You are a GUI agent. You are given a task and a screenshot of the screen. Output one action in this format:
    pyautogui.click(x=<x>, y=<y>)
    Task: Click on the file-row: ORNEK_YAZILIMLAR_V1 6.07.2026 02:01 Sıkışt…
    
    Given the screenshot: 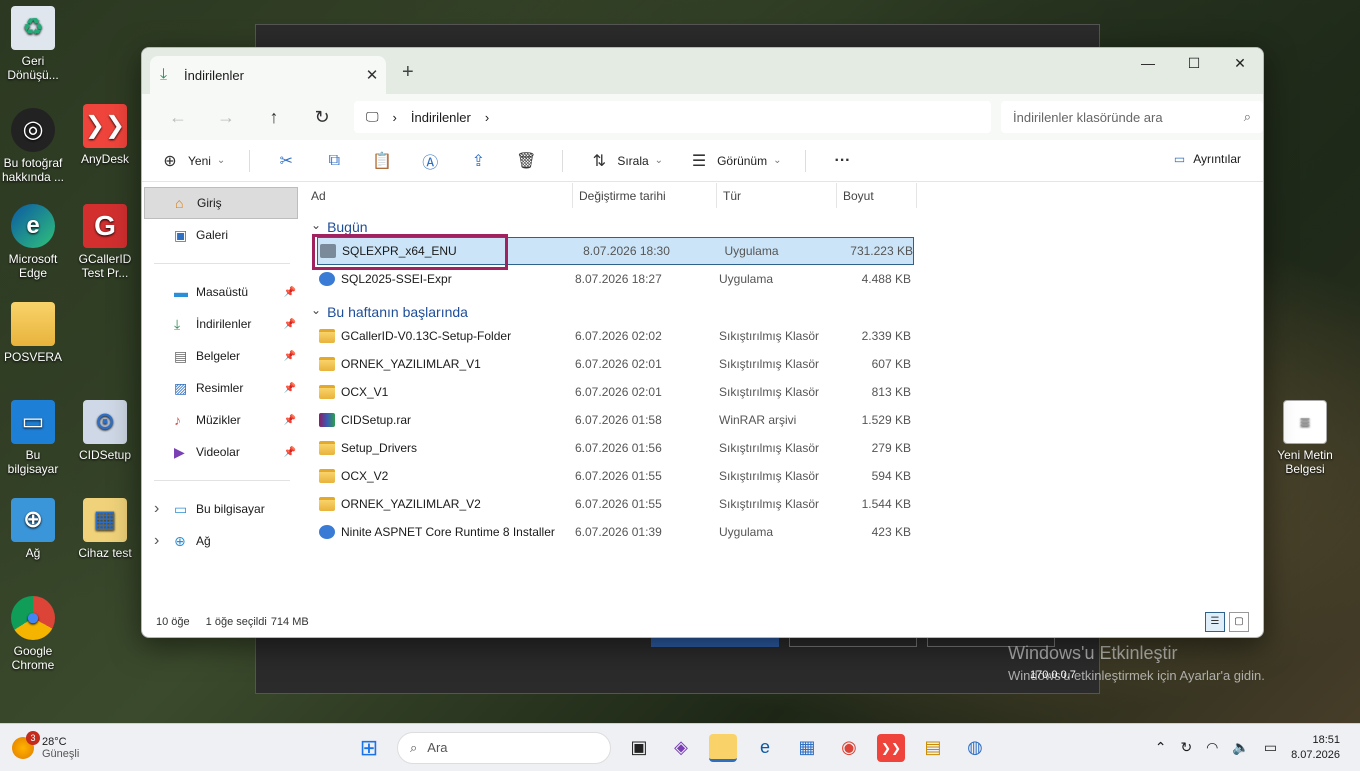 What is the action you would take?
    pyautogui.click(x=784, y=364)
    